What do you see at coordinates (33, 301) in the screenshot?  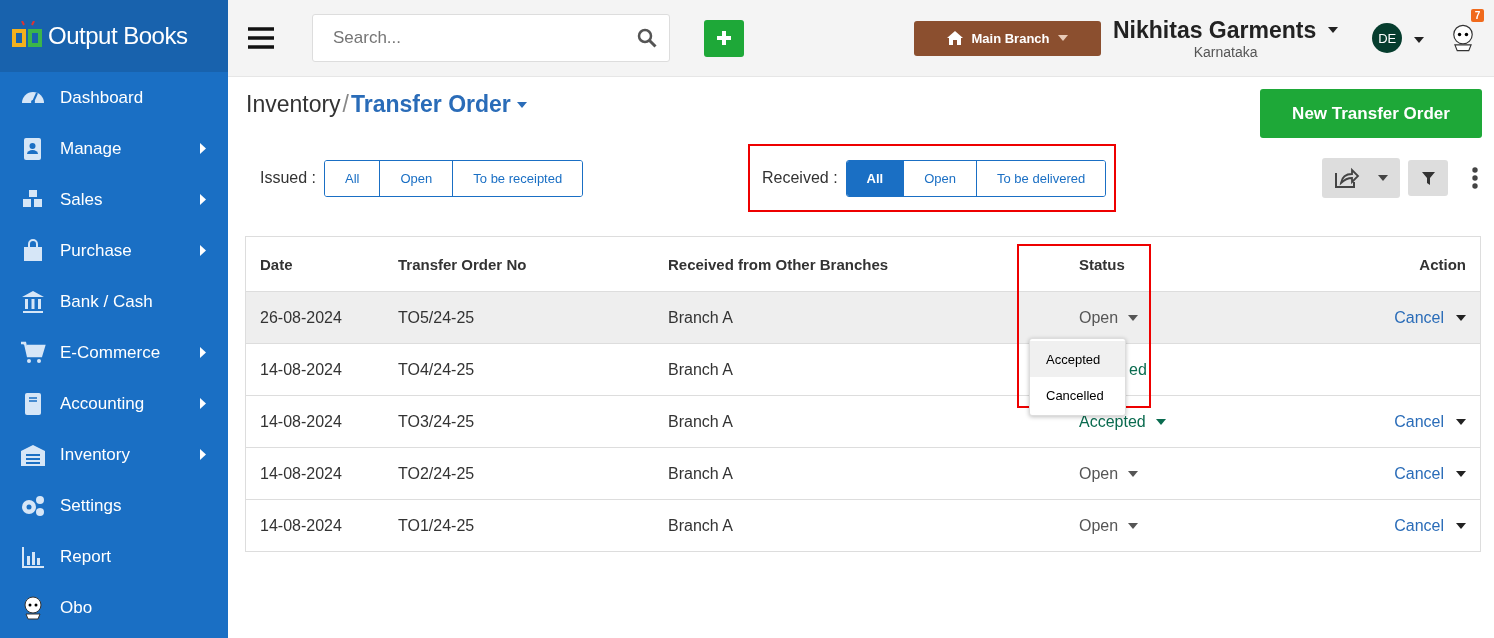 I see `bank-icon` at bounding box center [33, 301].